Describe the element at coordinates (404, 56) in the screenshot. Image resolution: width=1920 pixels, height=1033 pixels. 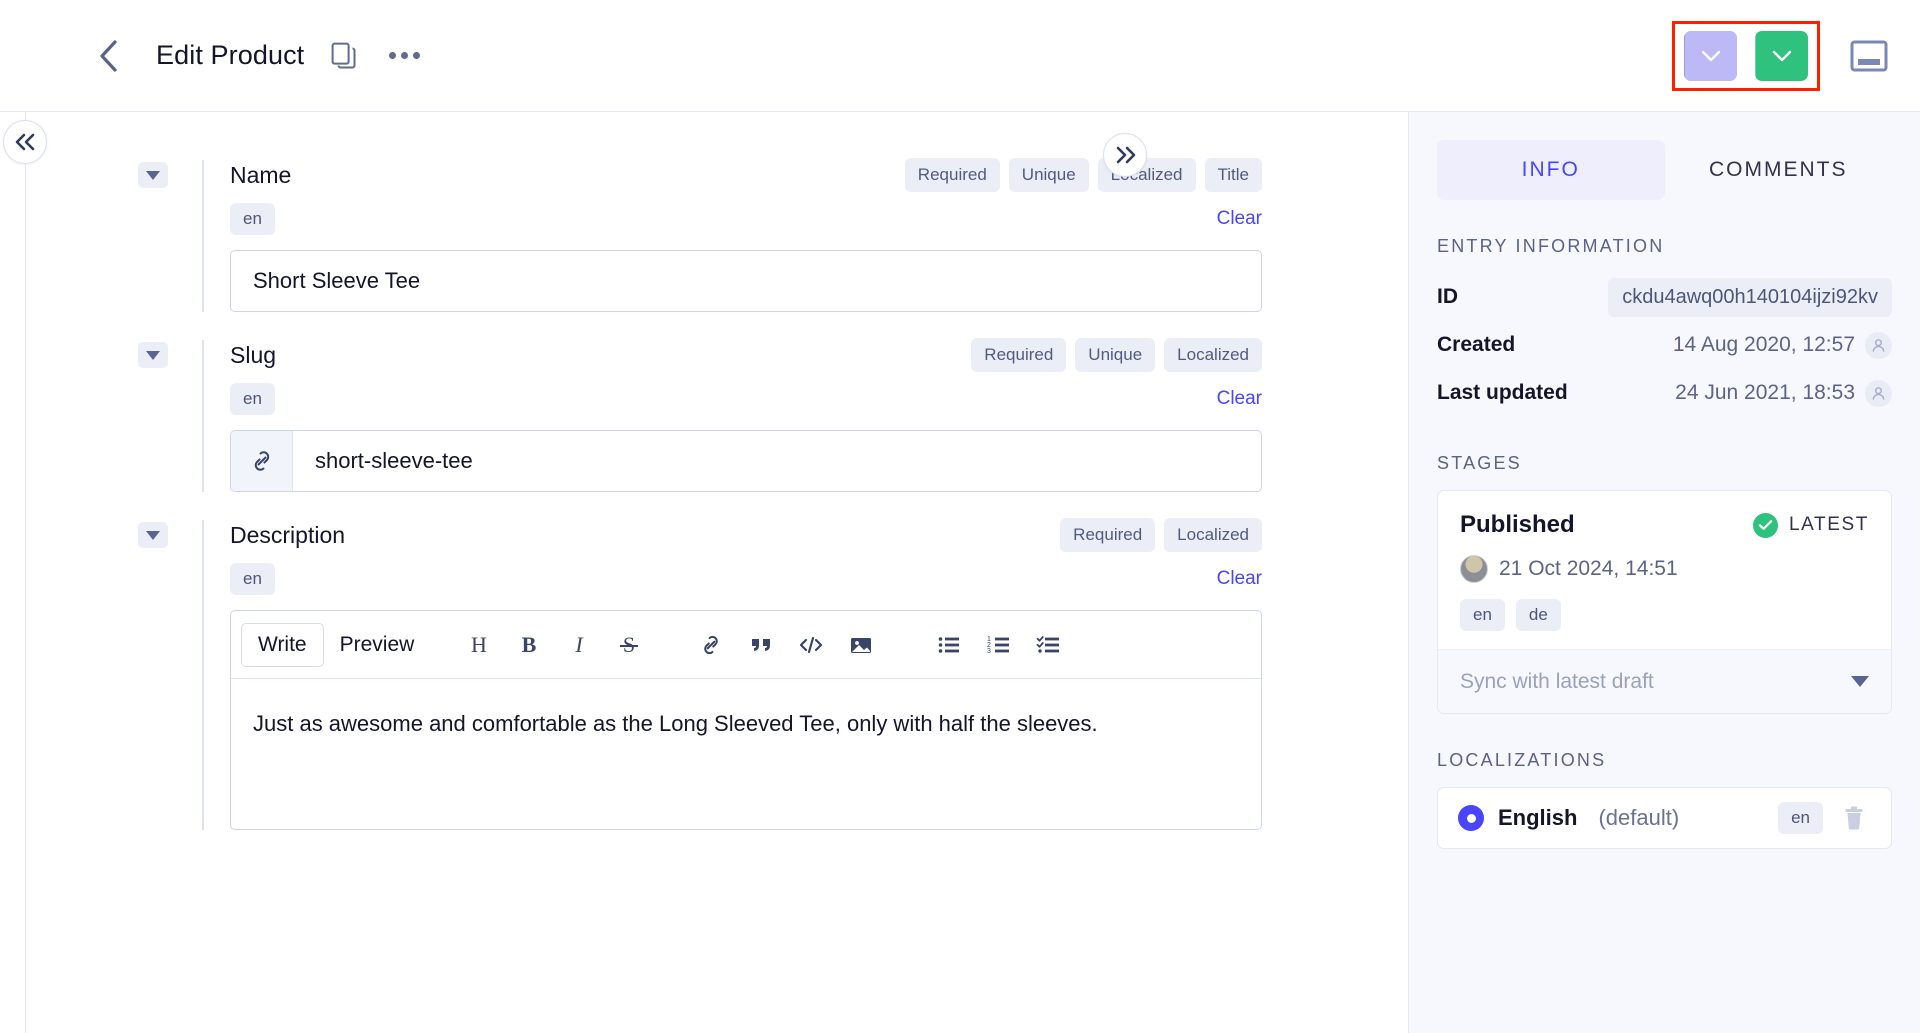
I see `more-options-button` at that location.